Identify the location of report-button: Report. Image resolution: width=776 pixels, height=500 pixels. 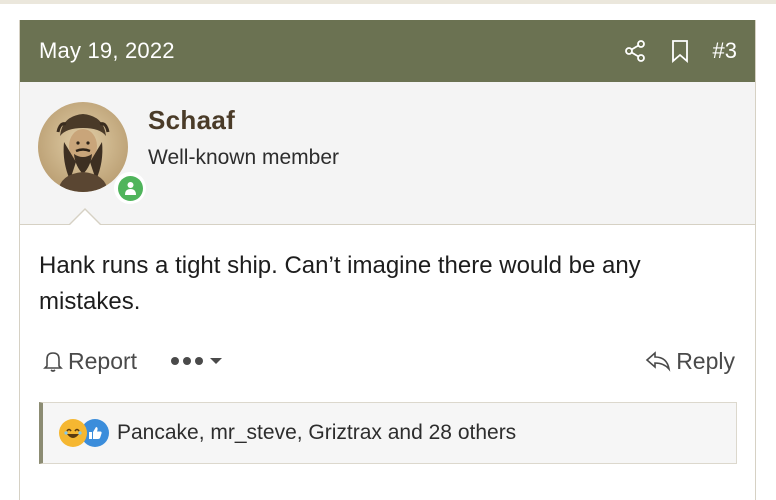
(89, 361).